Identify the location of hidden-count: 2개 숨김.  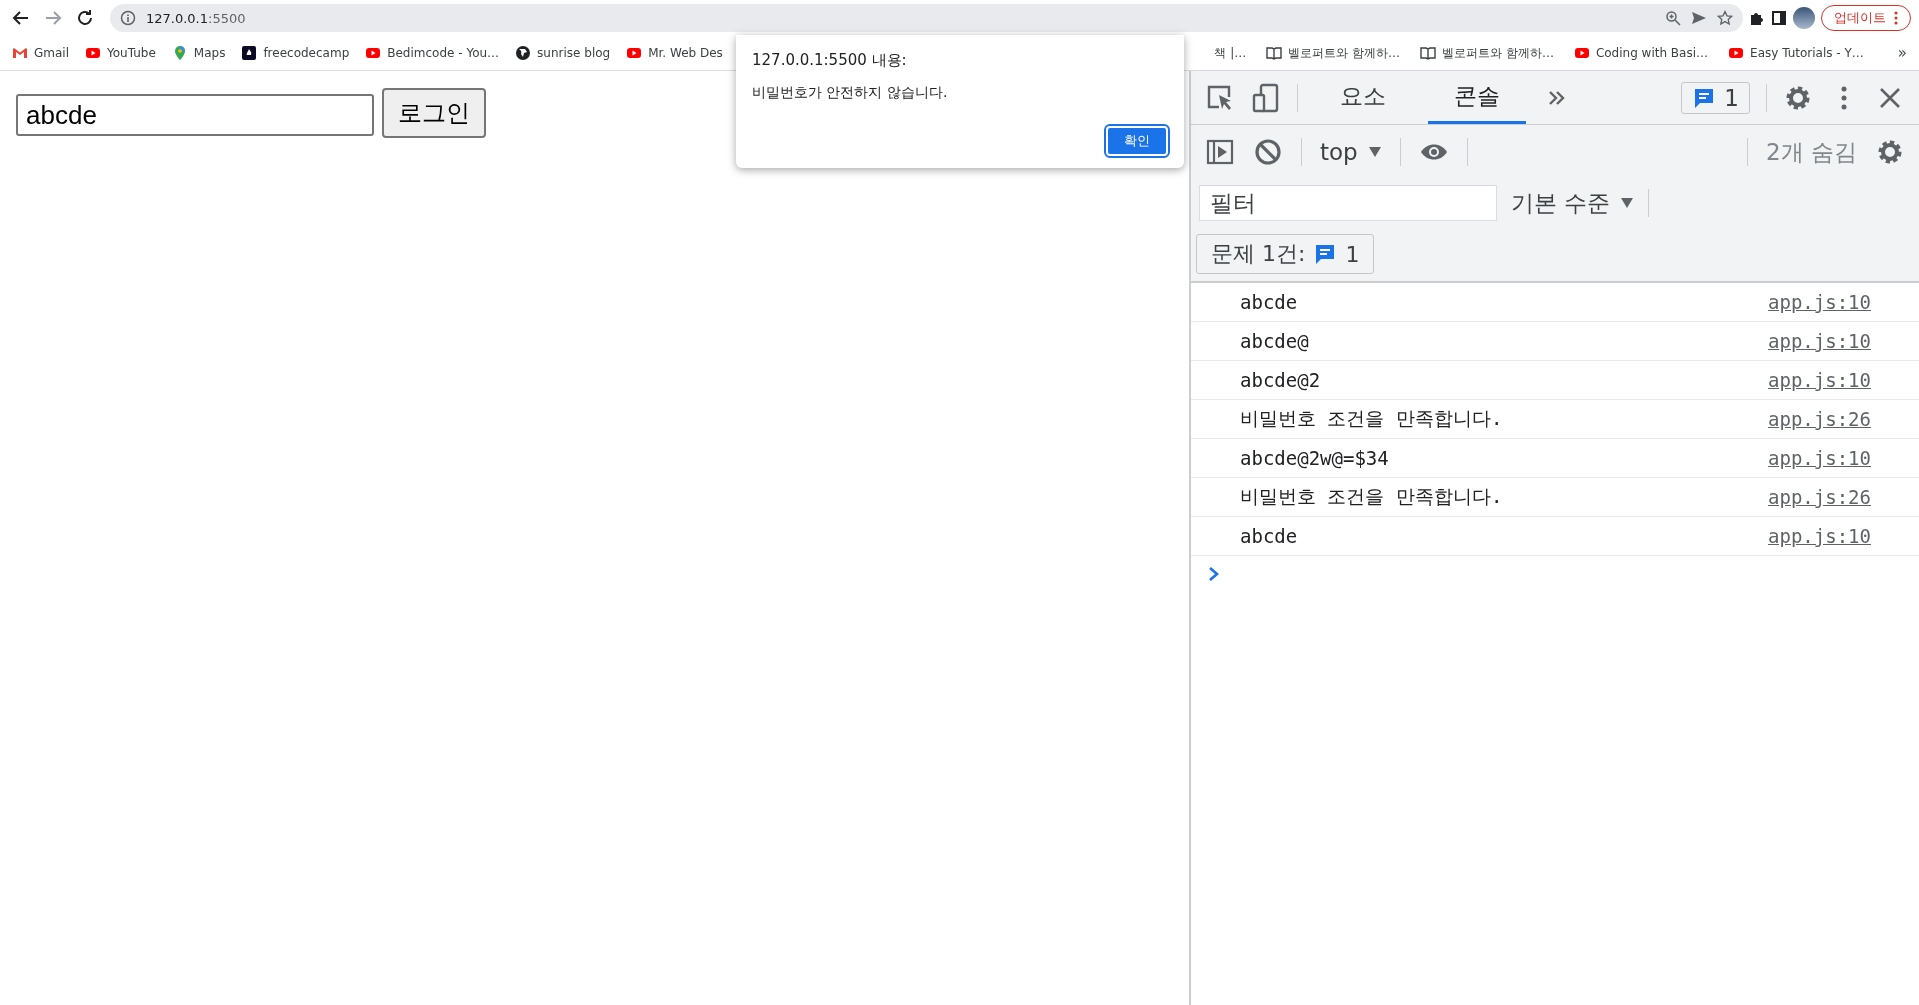
(1811, 152).